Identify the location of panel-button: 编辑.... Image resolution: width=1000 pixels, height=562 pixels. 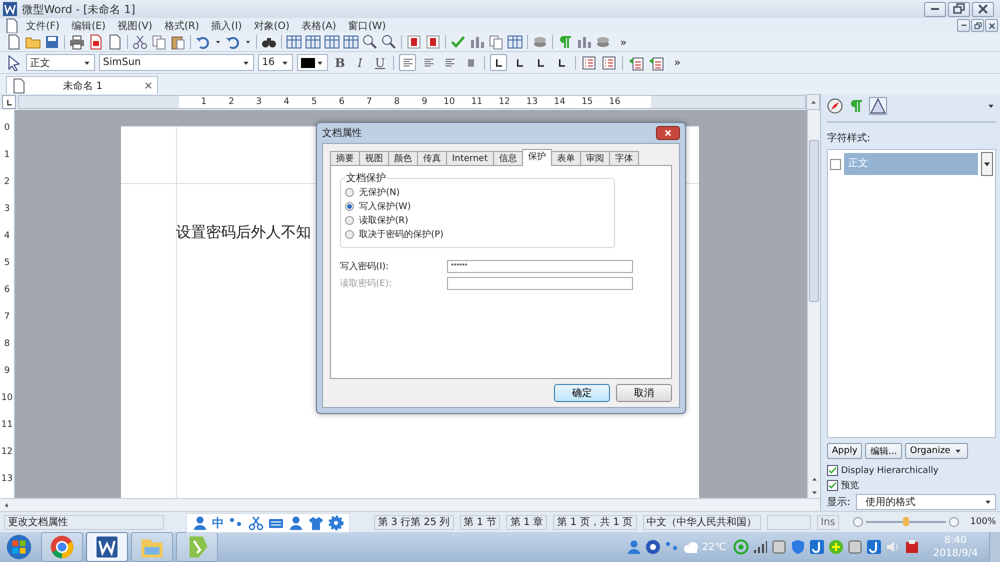
(883, 451).